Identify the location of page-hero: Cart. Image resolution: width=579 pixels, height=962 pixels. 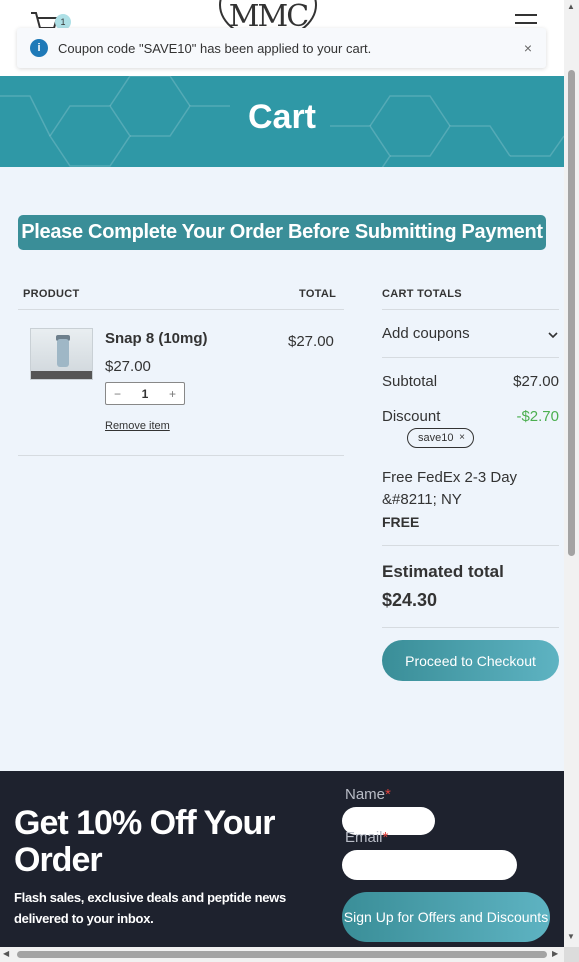
(282, 121).